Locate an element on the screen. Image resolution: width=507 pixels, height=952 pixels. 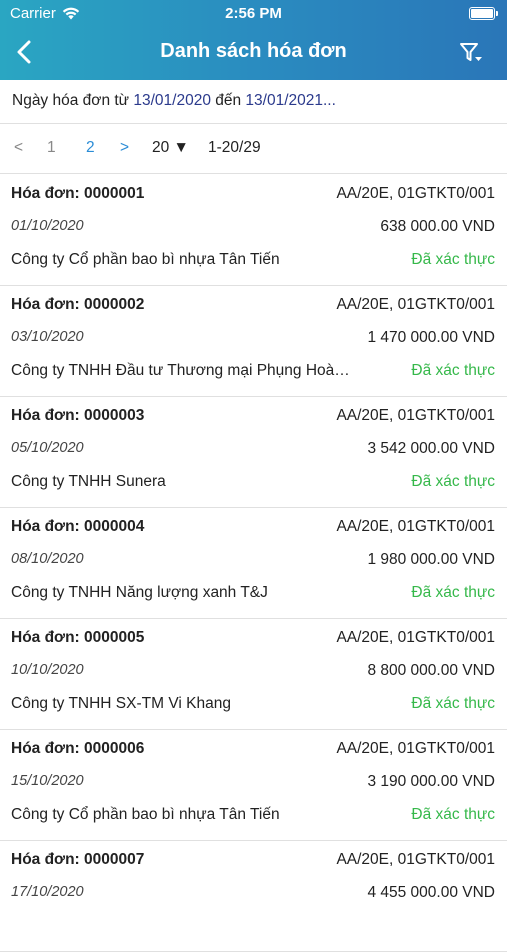
status-bar: Carrier 2:56 PM is located at coordinates (253, 14).